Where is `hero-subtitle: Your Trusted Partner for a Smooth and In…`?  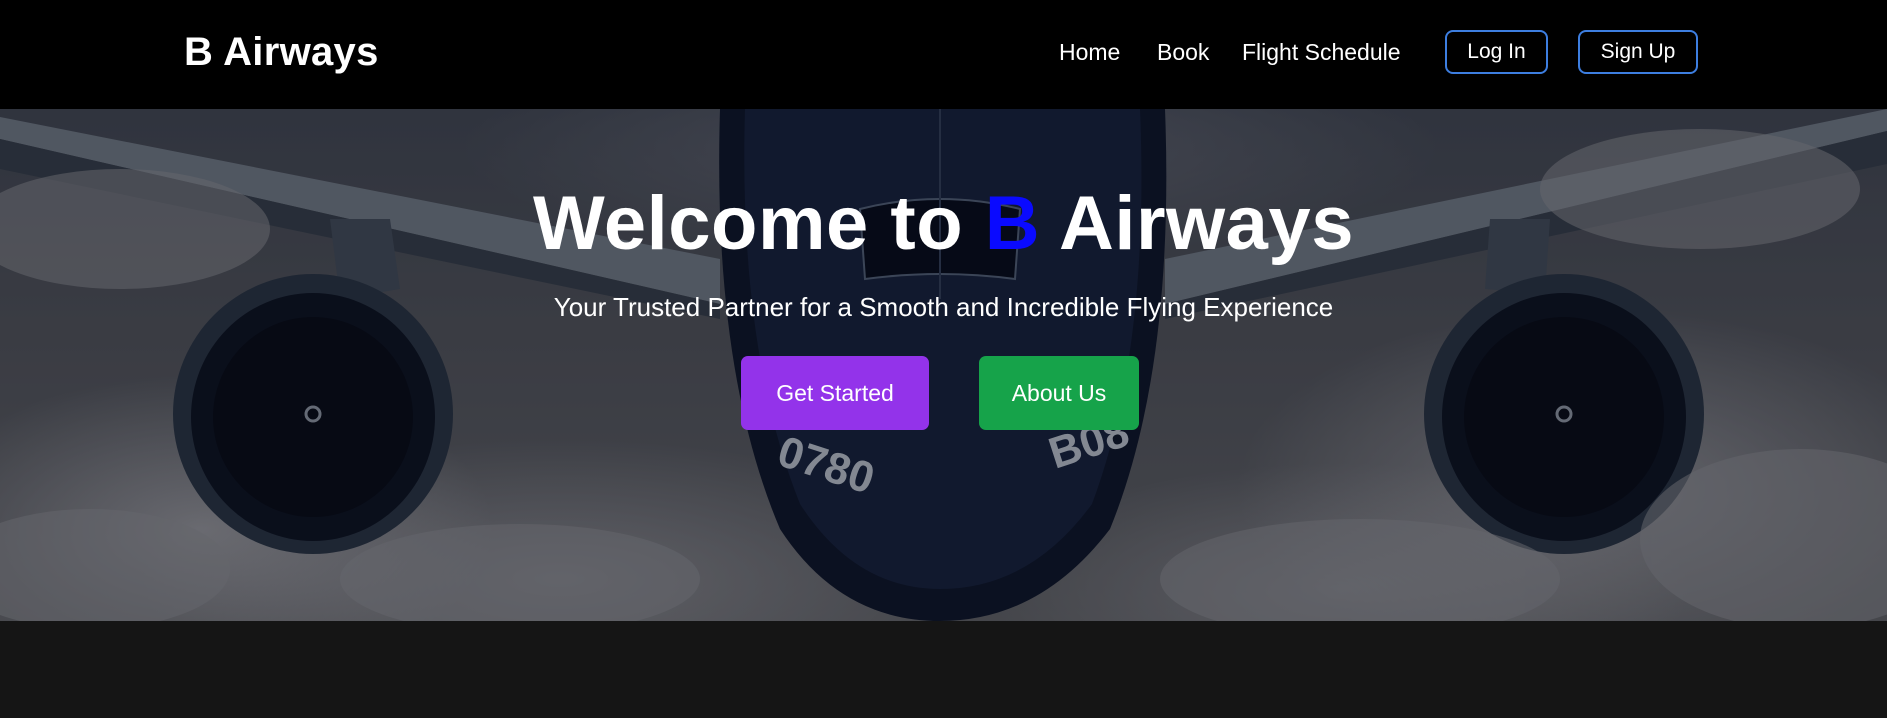 hero-subtitle: Your Trusted Partner for a Smooth and In… is located at coordinates (943, 307).